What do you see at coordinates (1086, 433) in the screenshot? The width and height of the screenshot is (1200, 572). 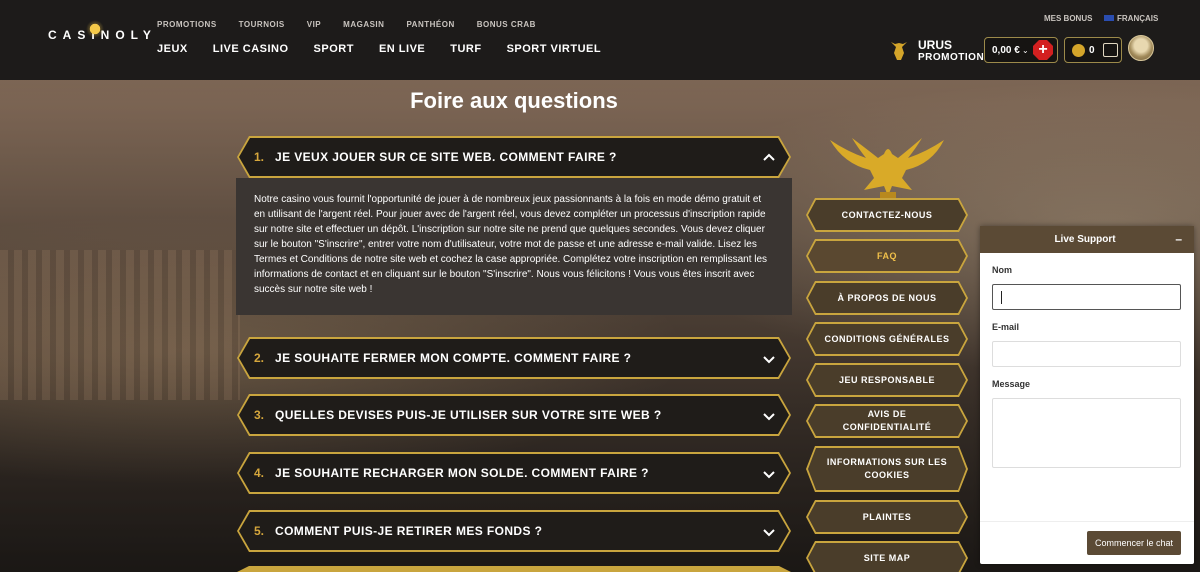 I see `message-field` at bounding box center [1086, 433].